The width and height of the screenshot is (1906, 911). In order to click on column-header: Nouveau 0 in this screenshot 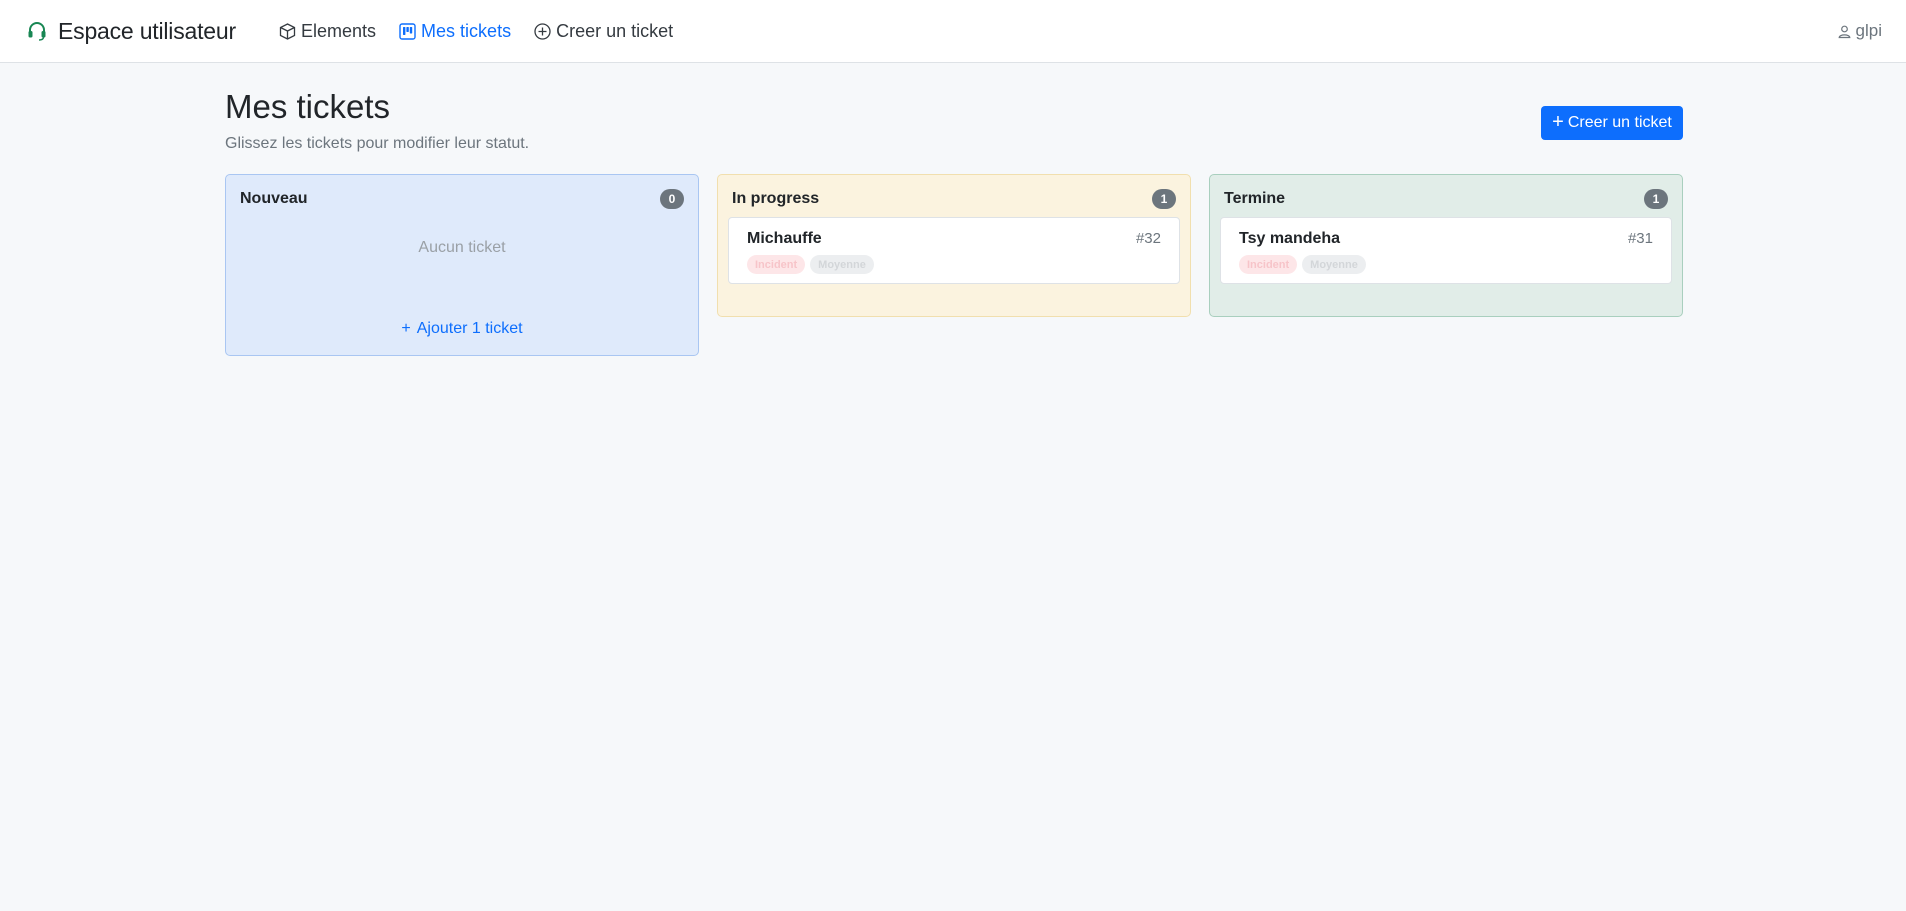, I will do `click(462, 199)`.